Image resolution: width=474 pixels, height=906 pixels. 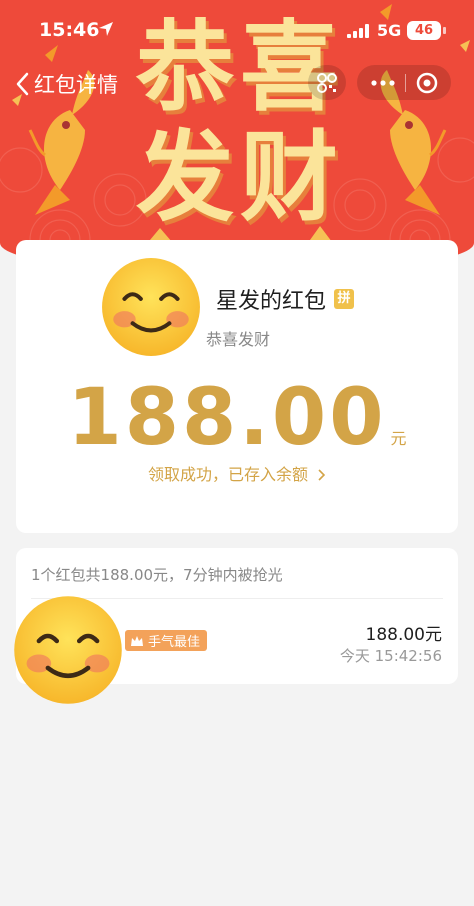 What do you see at coordinates (322, 475) in the screenshot?
I see `chevron-right-icon` at bounding box center [322, 475].